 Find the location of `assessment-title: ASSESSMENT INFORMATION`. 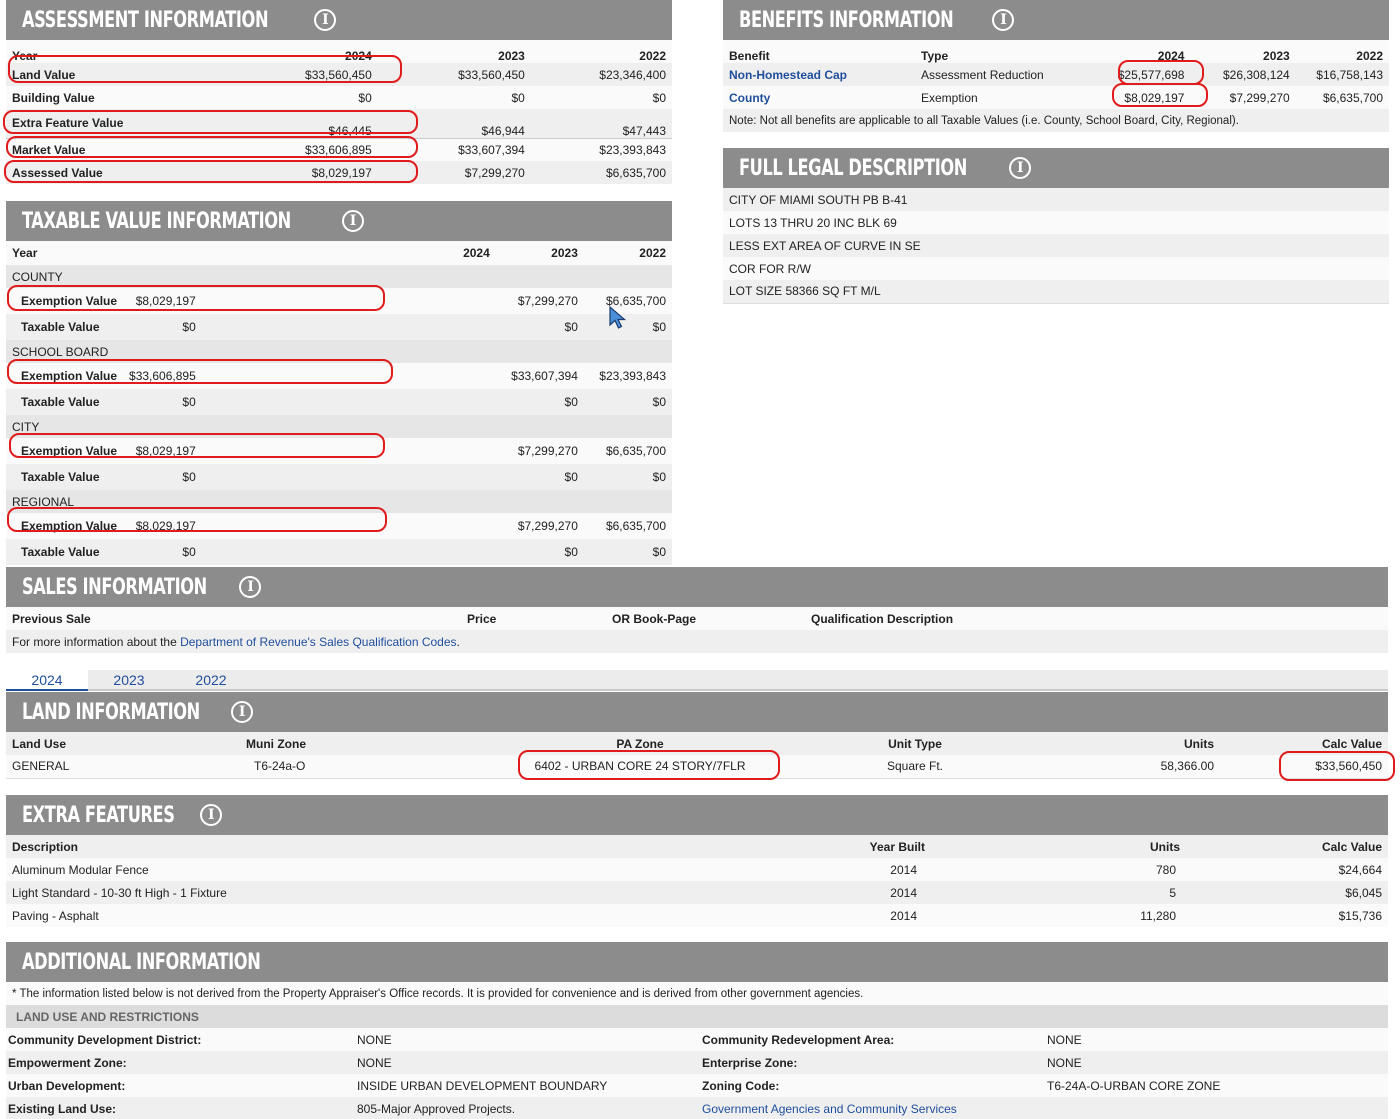

assessment-title: ASSESSMENT INFORMATION is located at coordinates (145, 20).